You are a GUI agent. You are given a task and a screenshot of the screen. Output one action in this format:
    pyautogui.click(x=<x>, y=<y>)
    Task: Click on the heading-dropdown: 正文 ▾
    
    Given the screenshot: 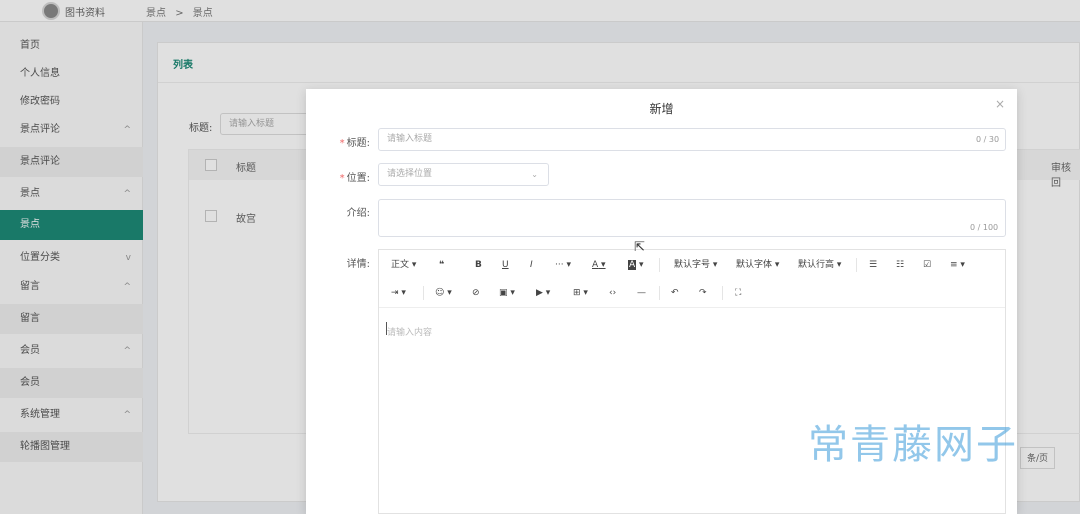 What is the action you would take?
    pyautogui.click(x=403, y=265)
    